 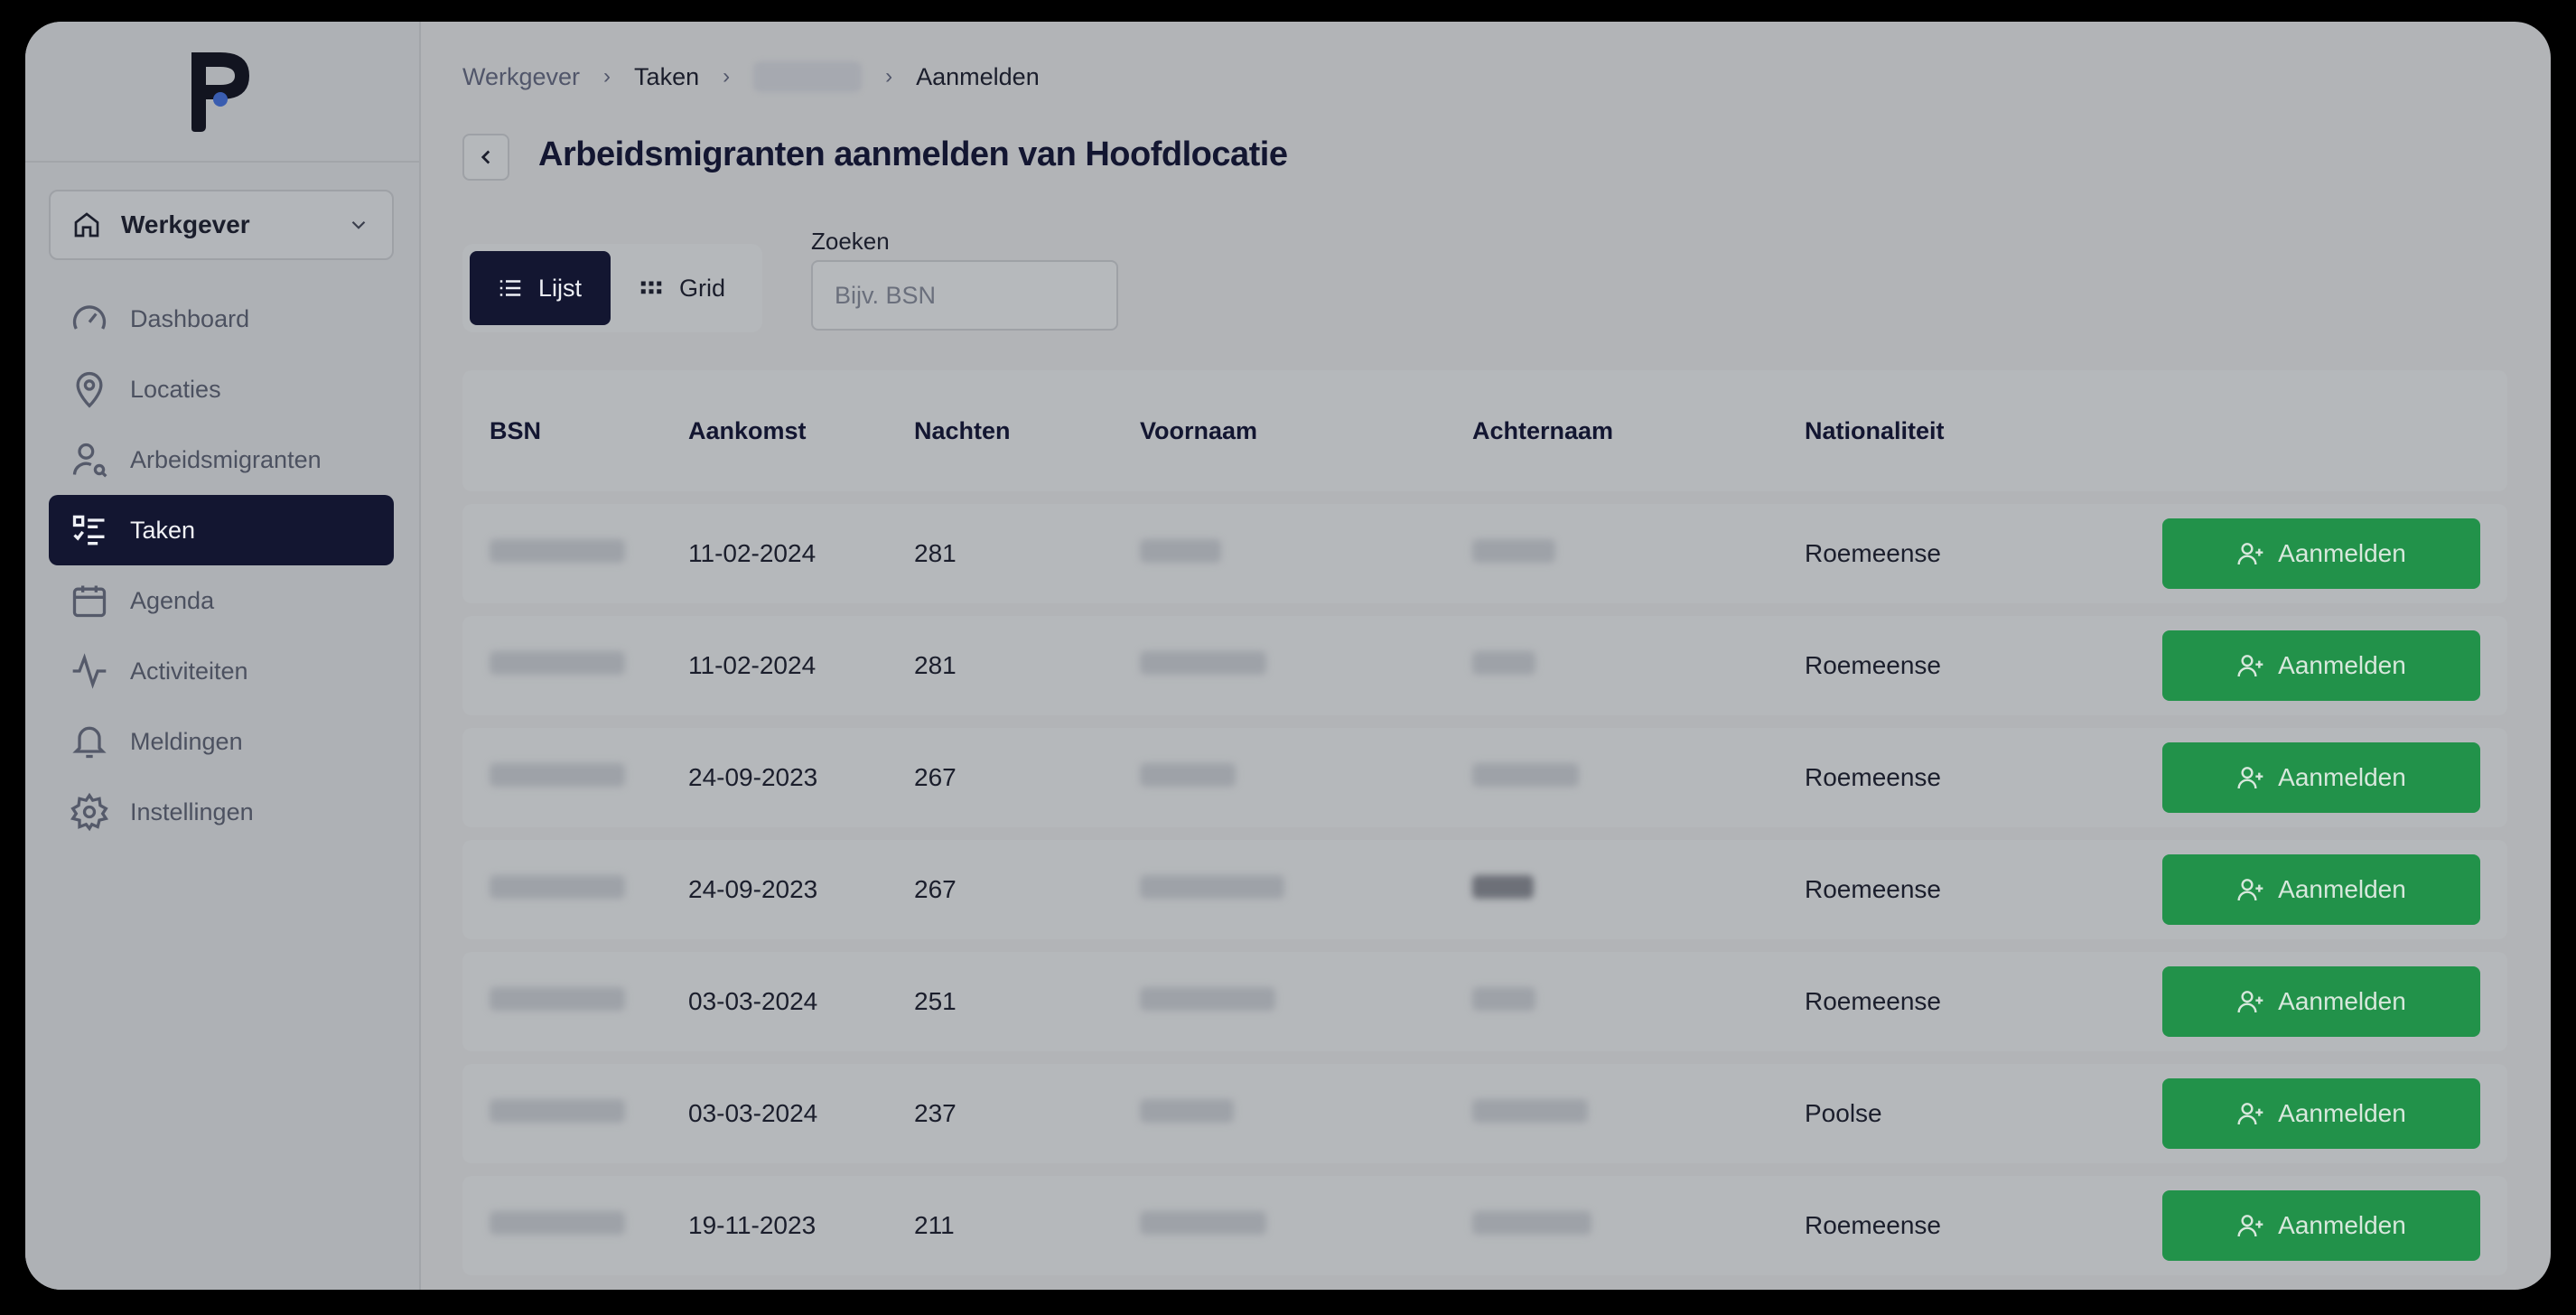 I want to click on cell-nachten: 267, so click(x=935, y=889).